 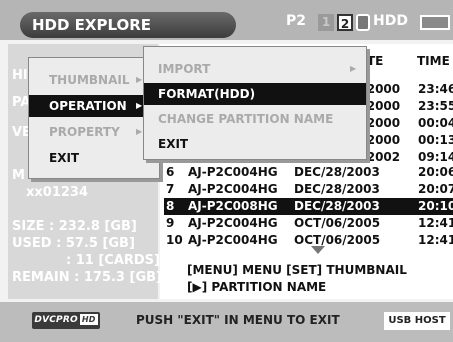 I want to click on battery-icon, so click(x=435, y=22).